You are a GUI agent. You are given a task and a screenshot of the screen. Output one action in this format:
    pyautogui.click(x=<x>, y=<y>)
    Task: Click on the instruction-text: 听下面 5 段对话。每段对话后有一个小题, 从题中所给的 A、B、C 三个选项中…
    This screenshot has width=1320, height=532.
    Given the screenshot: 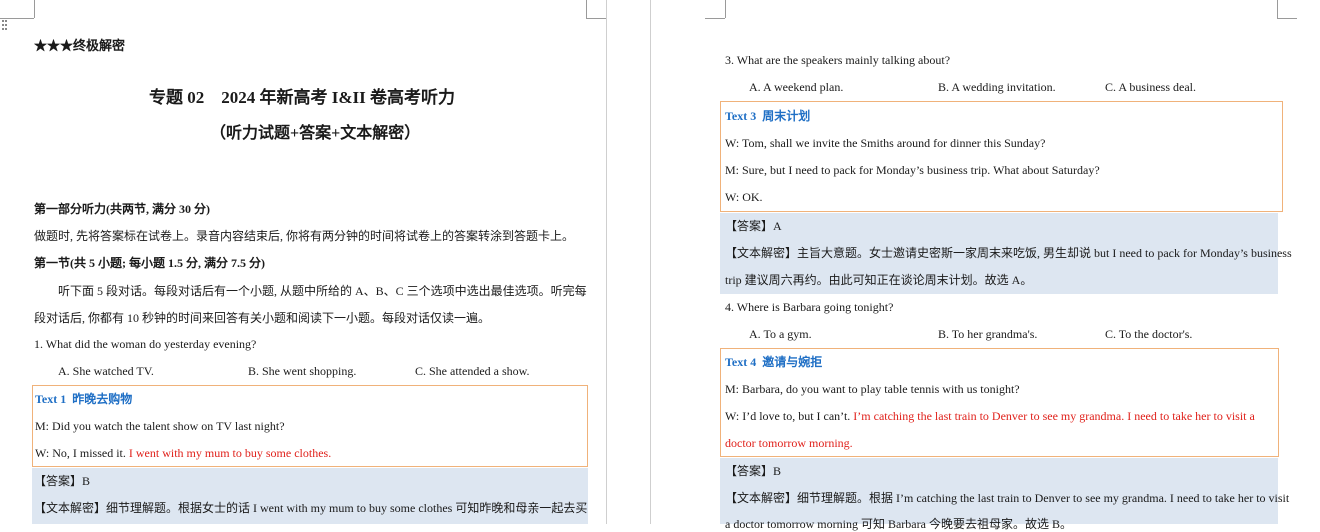 What is the action you would take?
    pyautogui.click(x=322, y=291)
    